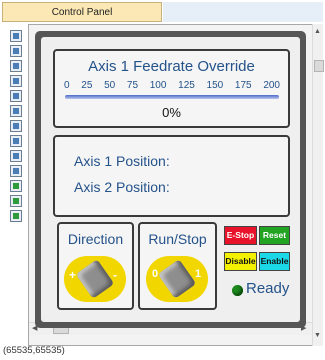 Image resolution: width=325 pixels, height=360 pixels. Describe the element at coordinates (243, 85) in the screenshot. I see `scale-tick: 175` at that location.